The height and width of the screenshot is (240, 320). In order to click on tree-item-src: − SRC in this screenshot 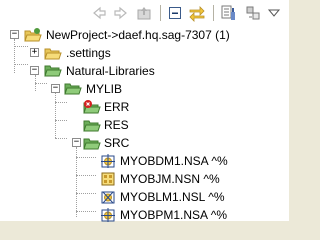, I will do `click(144, 143)`.